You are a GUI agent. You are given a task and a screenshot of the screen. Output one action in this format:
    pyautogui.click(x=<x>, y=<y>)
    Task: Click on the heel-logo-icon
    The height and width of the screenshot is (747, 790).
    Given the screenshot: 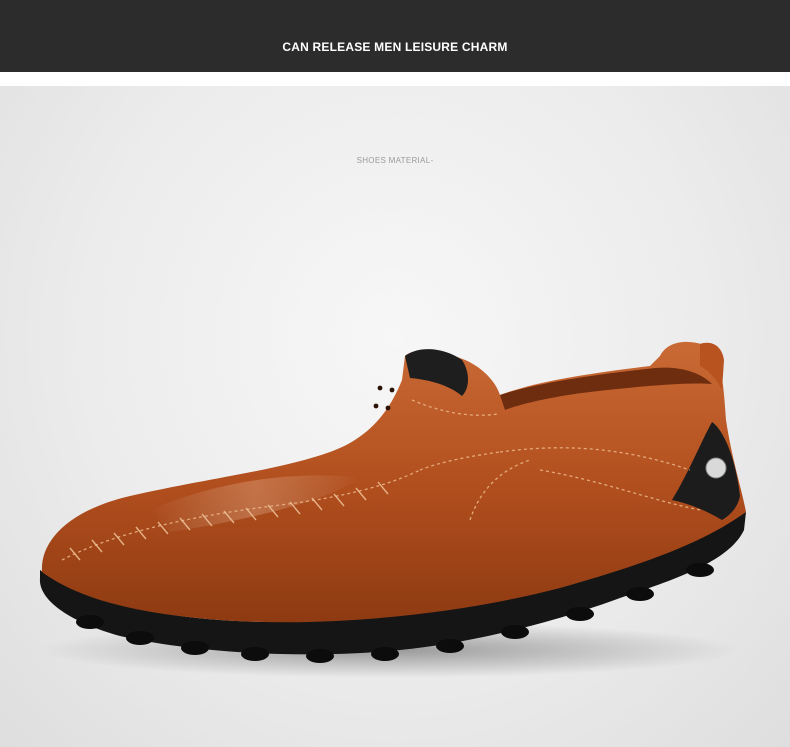 What is the action you would take?
    pyautogui.click(x=716, y=468)
    